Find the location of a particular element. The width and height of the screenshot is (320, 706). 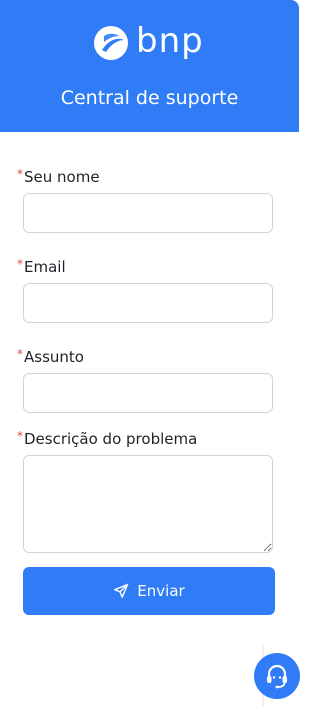

submit-label: Enviar is located at coordinates (161, 591).